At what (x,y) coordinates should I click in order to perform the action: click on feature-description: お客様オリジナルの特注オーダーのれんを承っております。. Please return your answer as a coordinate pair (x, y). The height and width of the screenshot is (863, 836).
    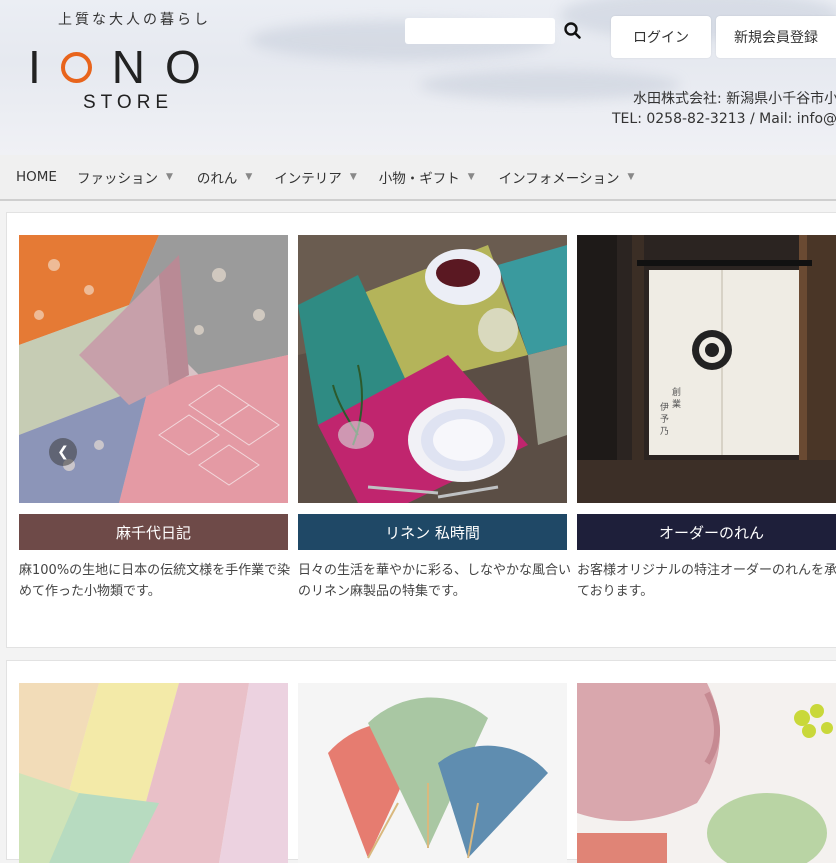
    Looking at the image, I should click on (706, 581).